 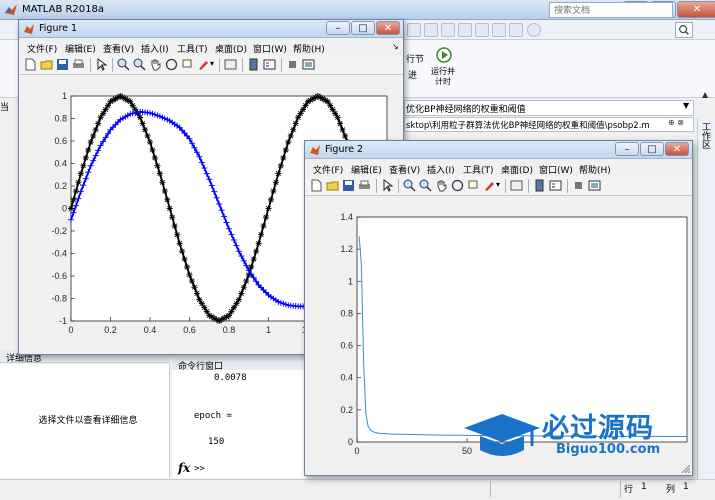 I want to click on figure-2-titlebar: Figure 2 – □ ✕, so click(x=498, y=150).